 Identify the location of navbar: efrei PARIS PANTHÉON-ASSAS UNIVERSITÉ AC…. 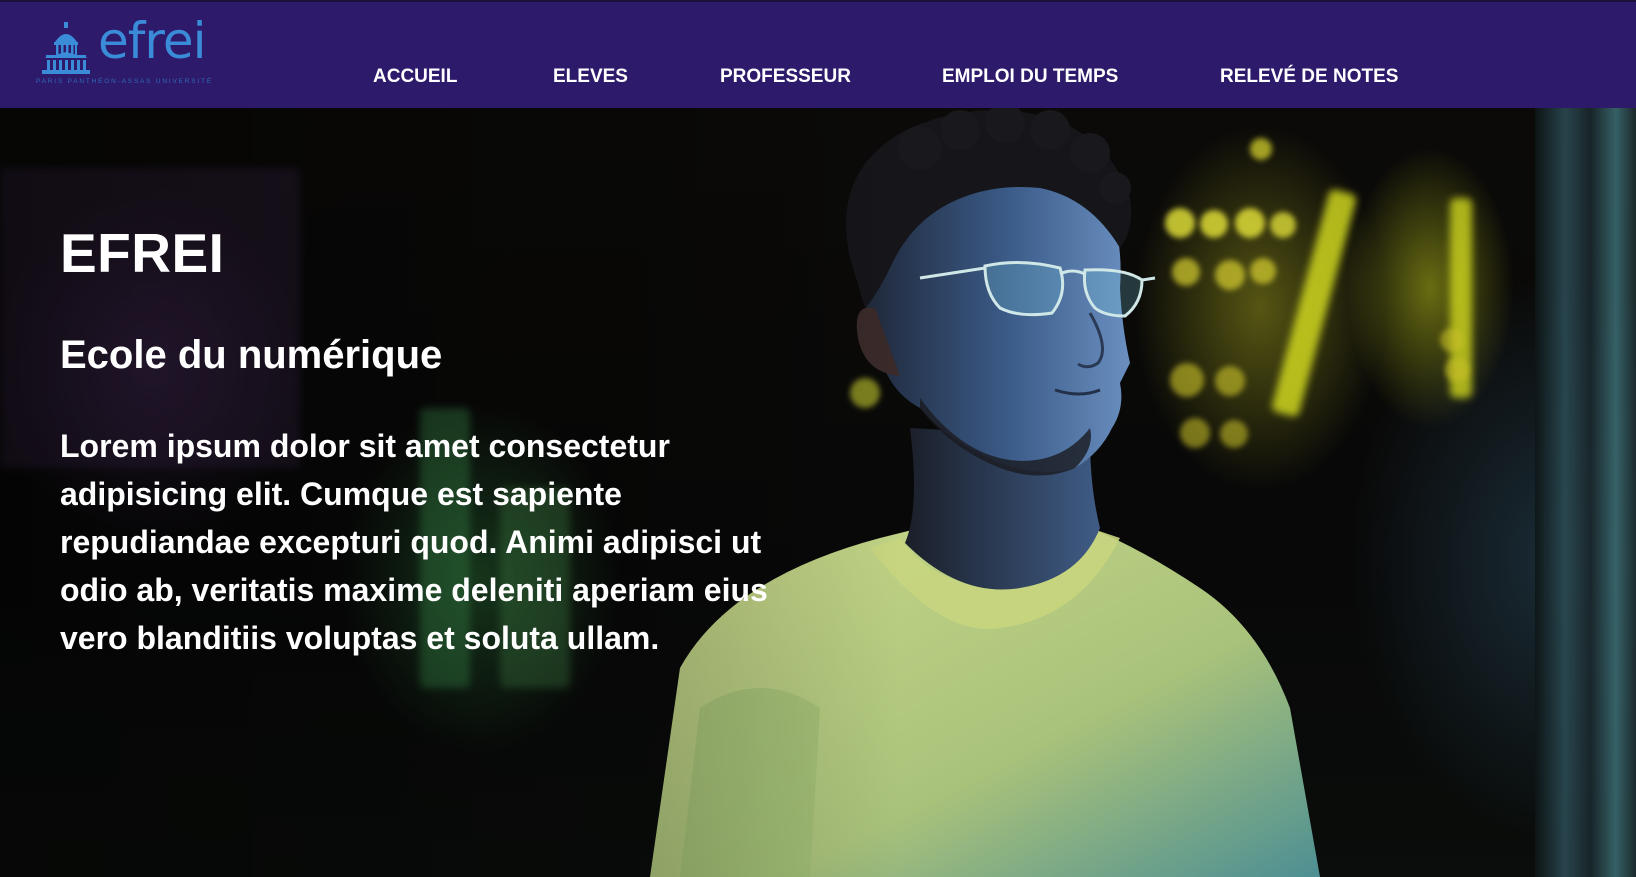
(818, 54).